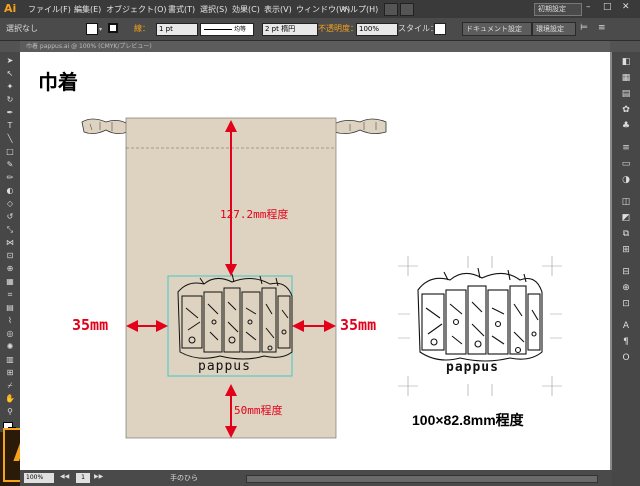 The height and width of the screenshot is (486, 640). What do you see at coordinates (64, 476) in the screenshot?
I see `first-page-icon: ◀◀` at bounding box center [64, 476].